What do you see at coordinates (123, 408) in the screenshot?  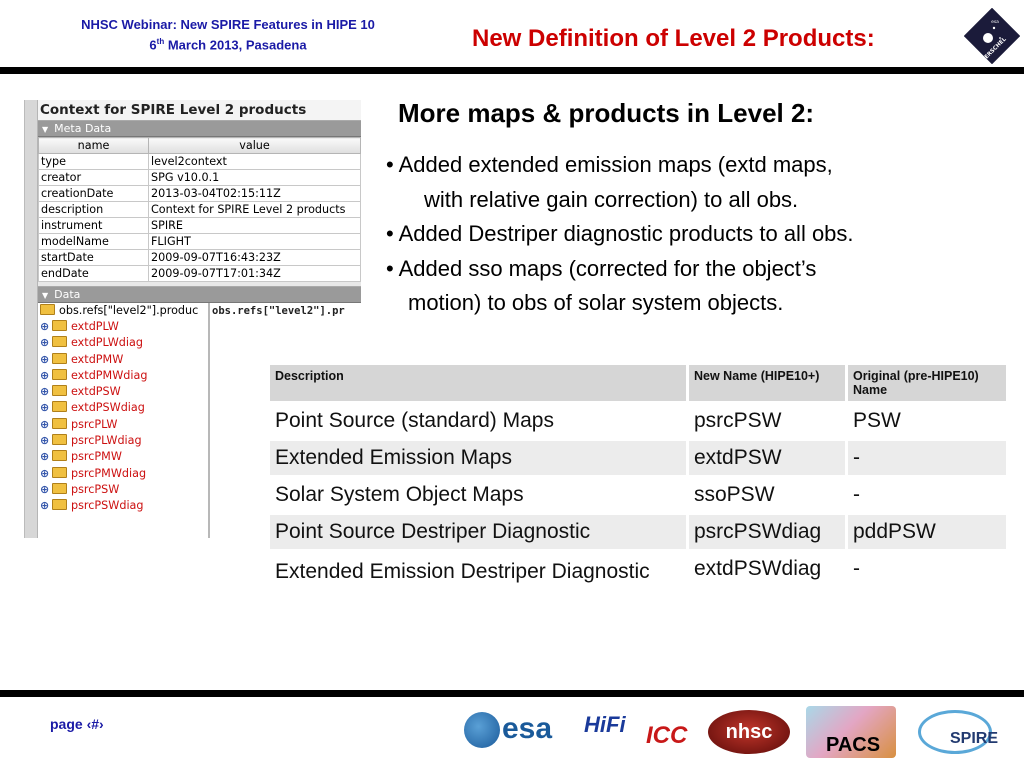 I see `tree-item: ⊕ extdPSWdiag` at bounding box center [123, 408].